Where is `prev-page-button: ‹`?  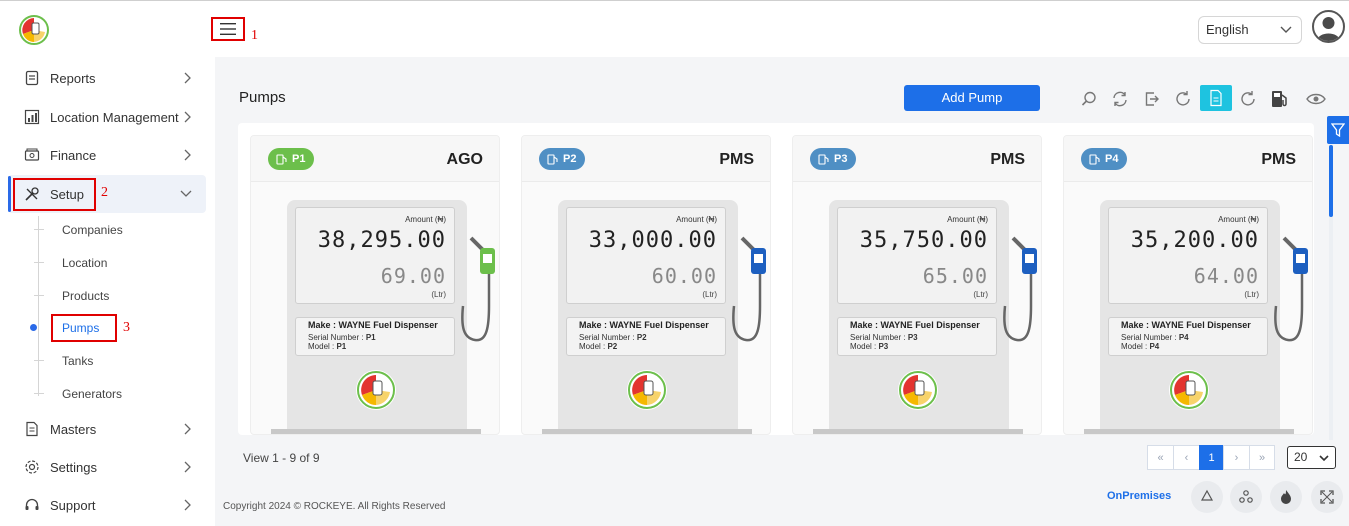 prev-page-button: ‹ is located at coordinates (1186, 457).